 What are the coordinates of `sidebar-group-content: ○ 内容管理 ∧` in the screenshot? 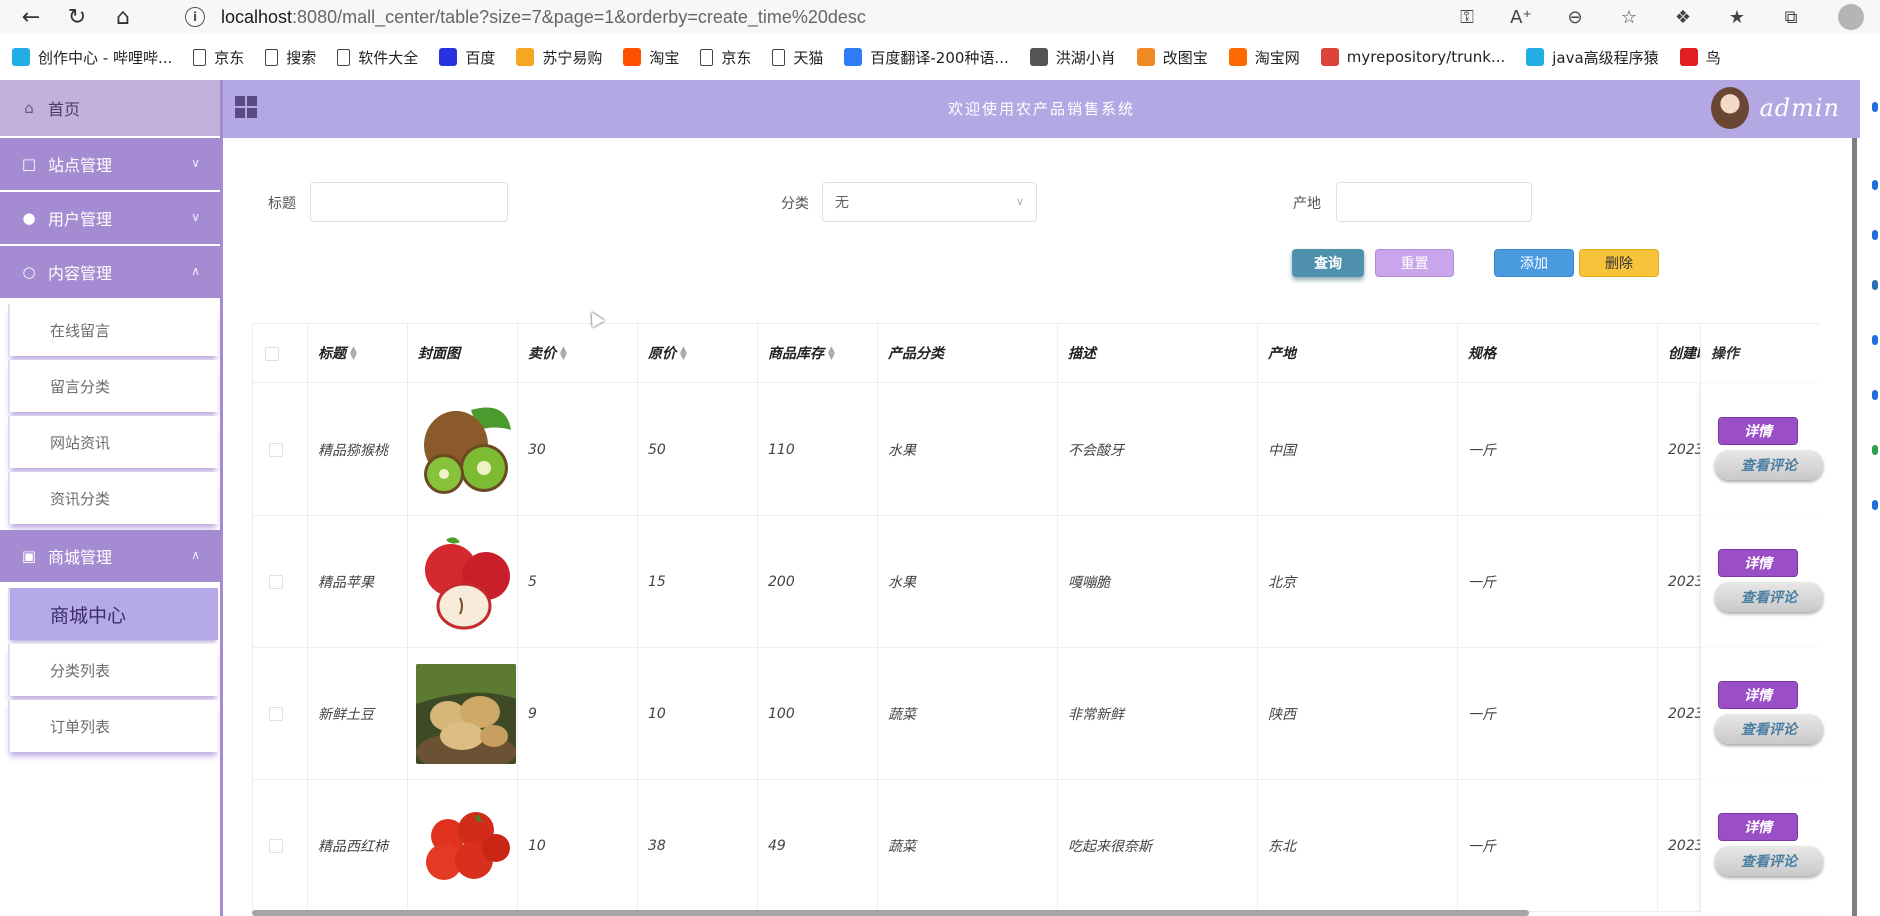 It's located at (110, 273).